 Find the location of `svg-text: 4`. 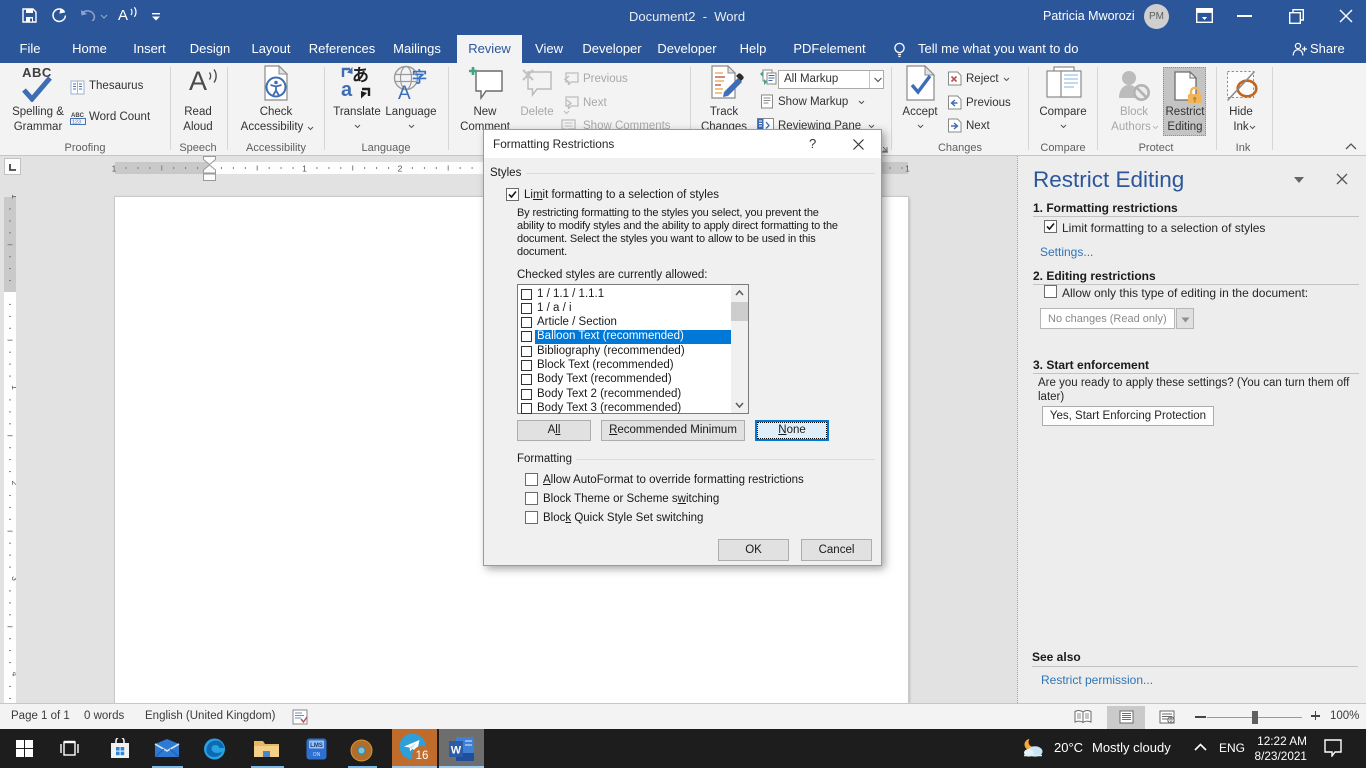

svg-text: 4 is located at coordinates (13, 674).